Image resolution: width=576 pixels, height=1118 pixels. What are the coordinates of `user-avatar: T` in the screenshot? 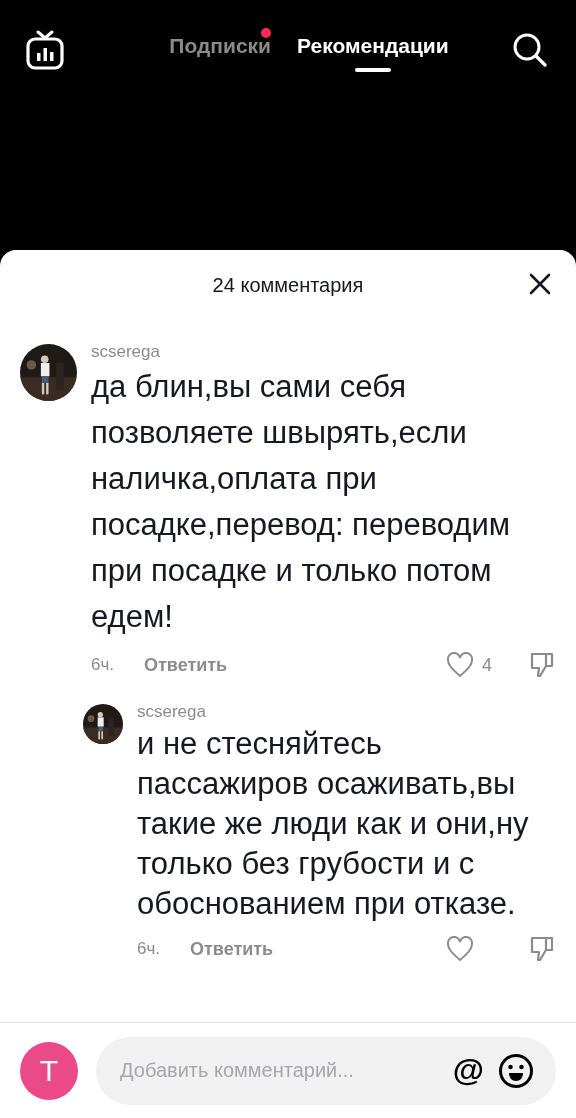 It's located at (49, 1070).